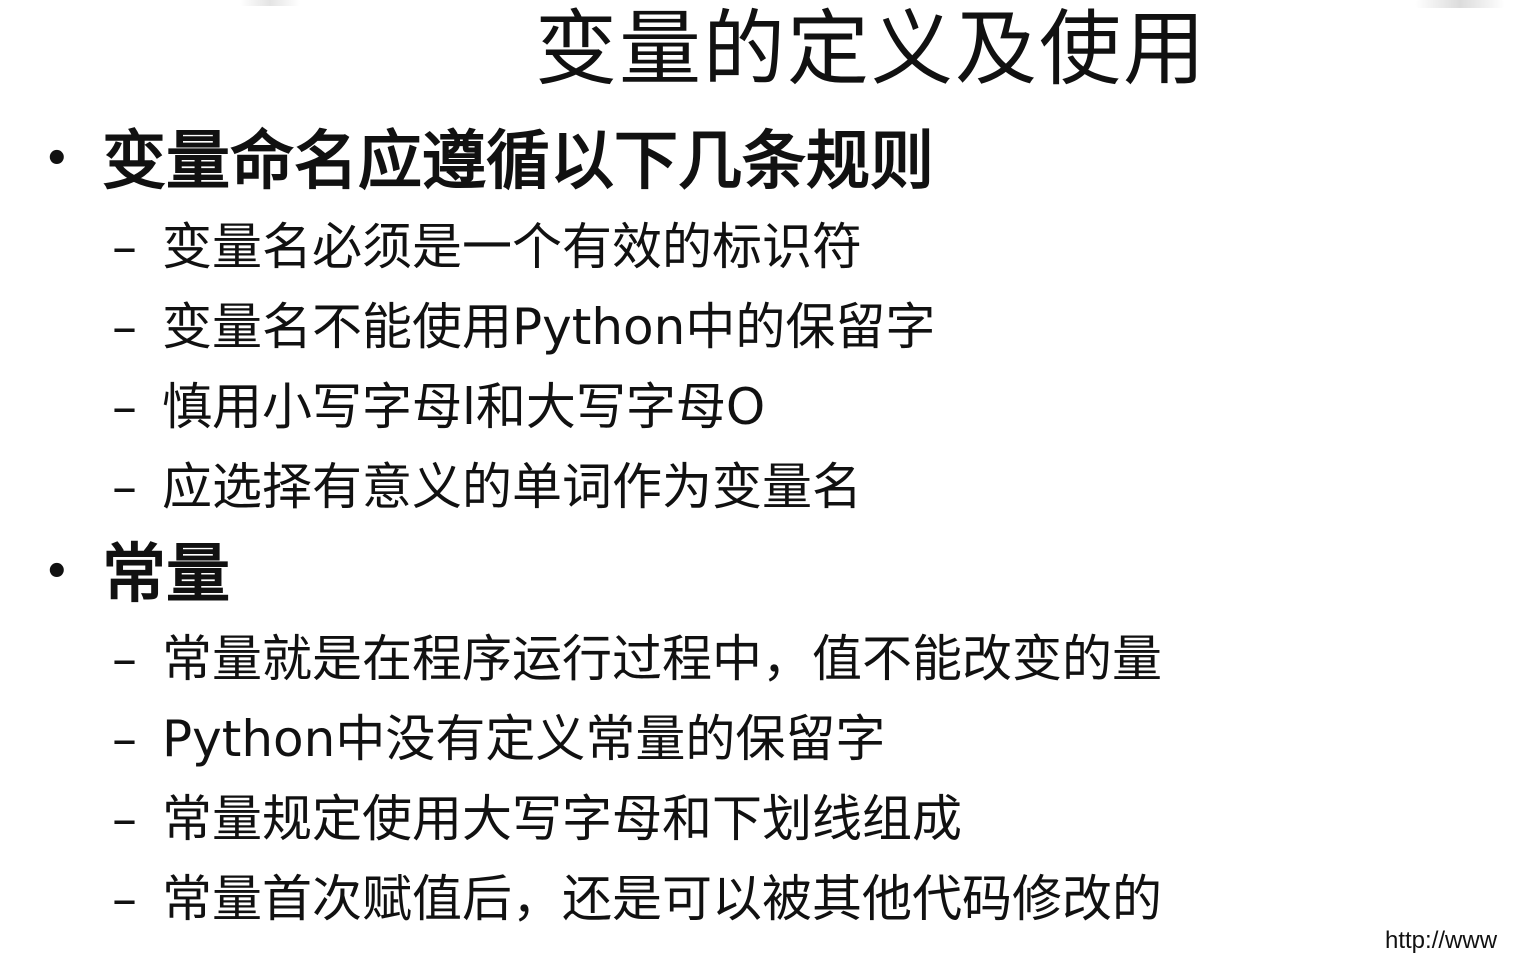 The height and width of the screenshot is (956, 1515). Describe the element at coordinates (562, 819) in the screenshot. I see `sub-item-text: 常量规定使用大写字母和下划线组成` at that location.